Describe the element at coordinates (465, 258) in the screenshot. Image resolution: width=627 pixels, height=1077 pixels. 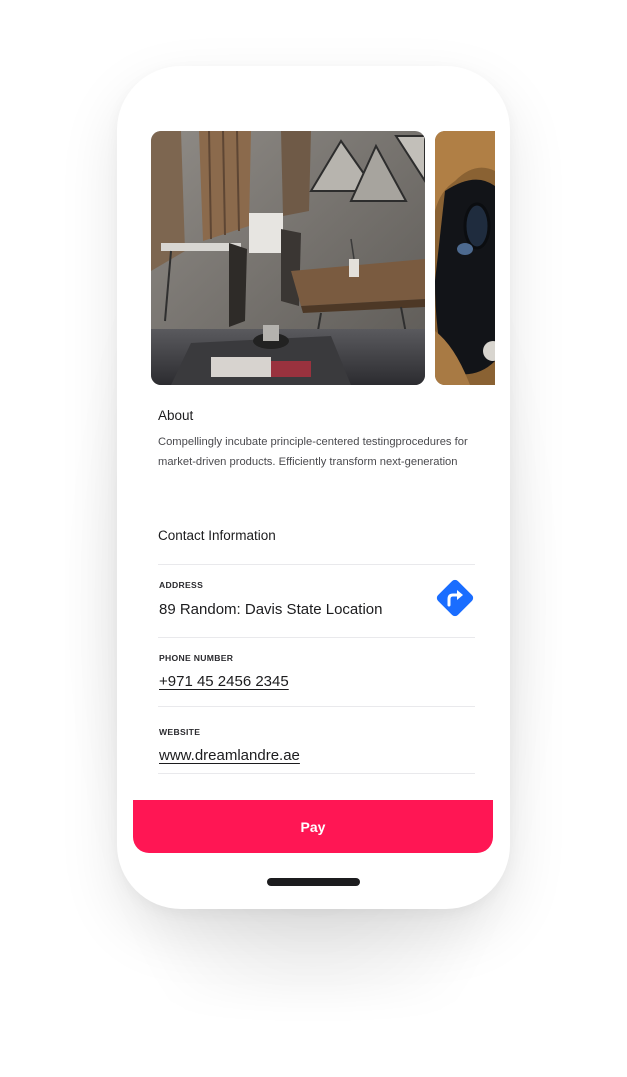
I see `table-detail-photo` at that location.